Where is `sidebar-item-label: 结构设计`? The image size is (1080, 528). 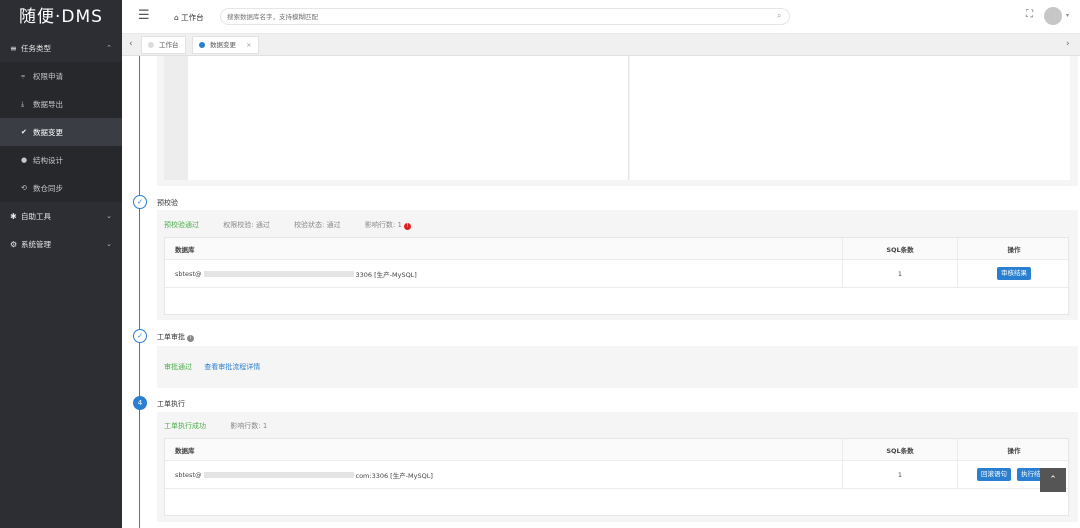
sidebar-item-label: 结构设计 is located at coordinates (48, 160).